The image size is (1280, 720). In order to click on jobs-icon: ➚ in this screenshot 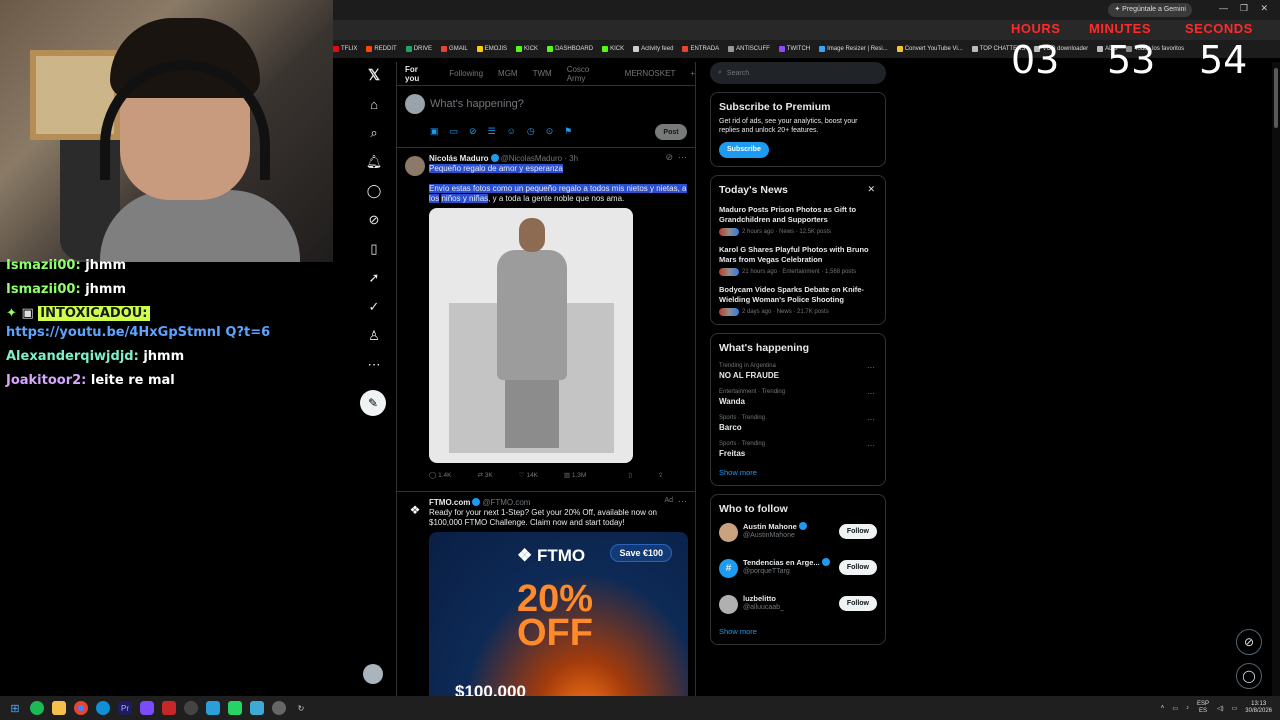, I will do `click(374, 278)`.